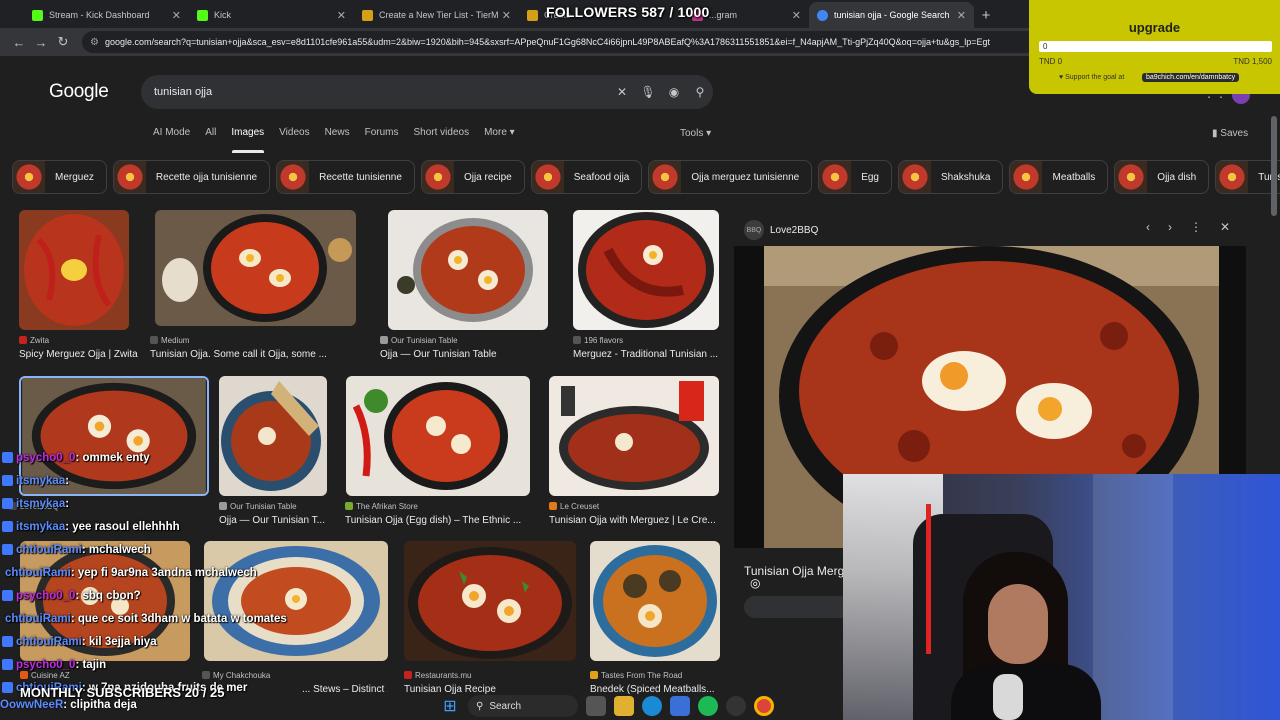 The width and height of the screenshot is (1280, 720). What do you see at coordinates (730, 177) in the screenshot?
I see `chip-ojja-merguez-tunisienne: Ojja merguez tunisienne` at bounding box center [730, 177].